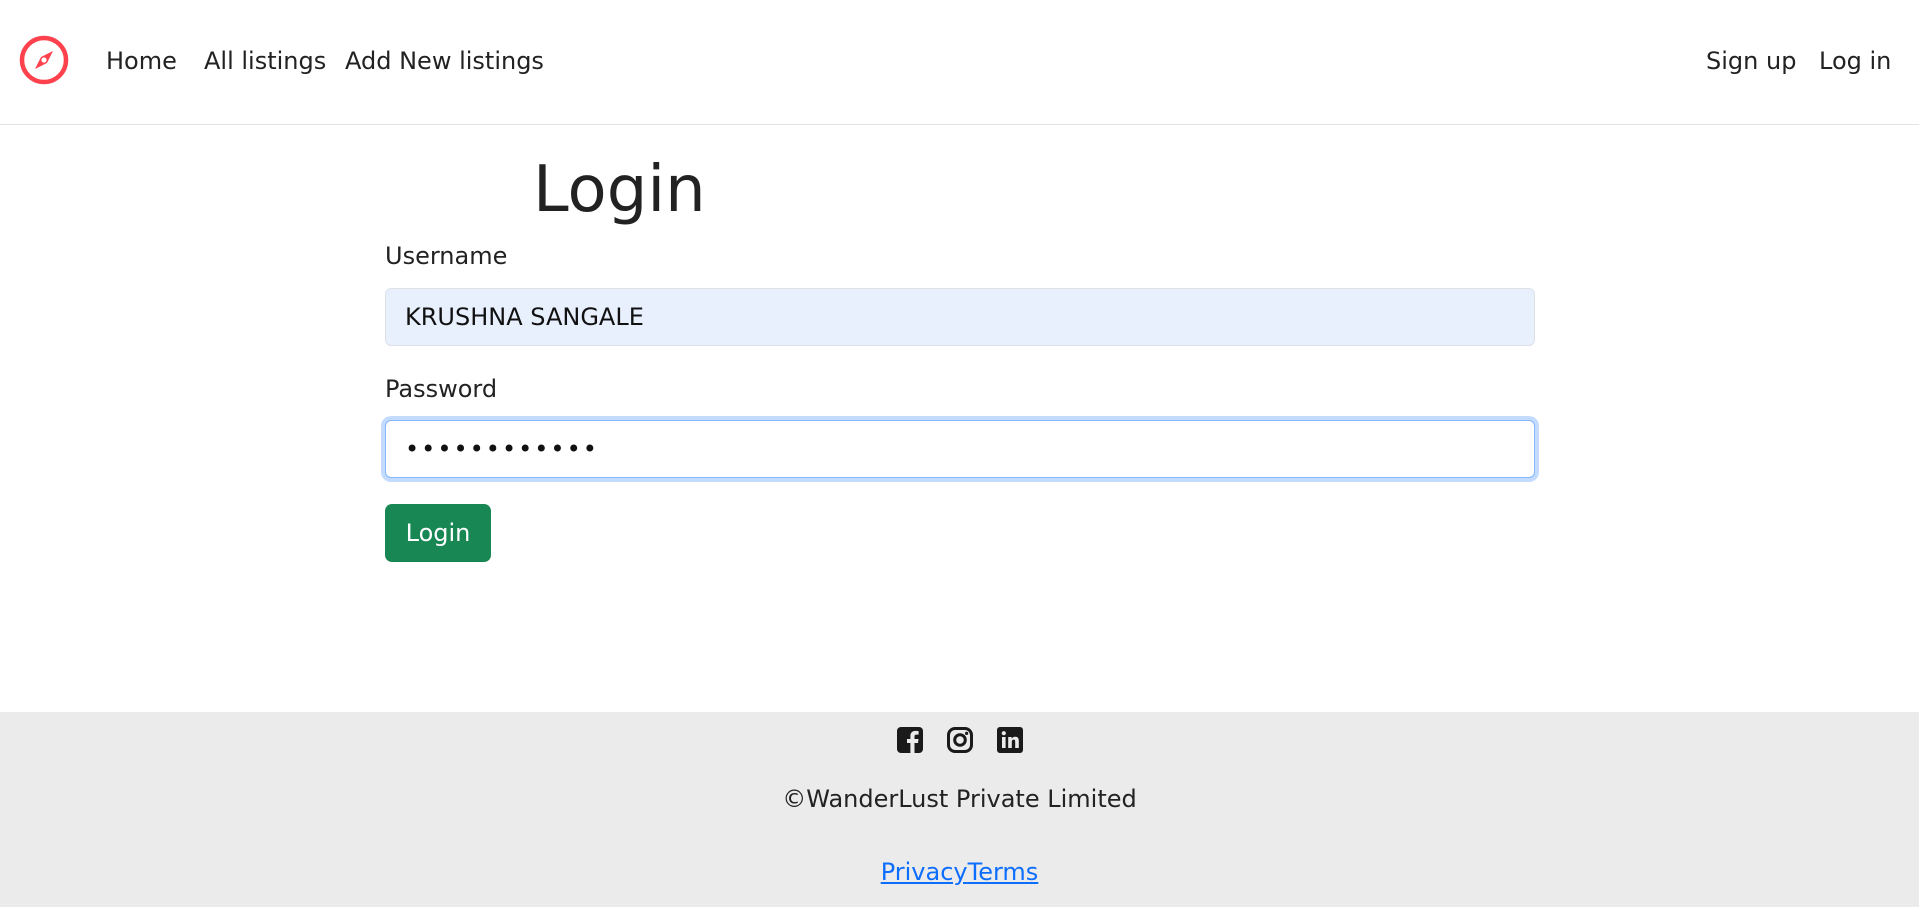 This screenshot has width=1919, height=907. What do you see at coordinates (446, 256) in the screenshot?
I see `username-label: Username` at bounding box center [446, 256].